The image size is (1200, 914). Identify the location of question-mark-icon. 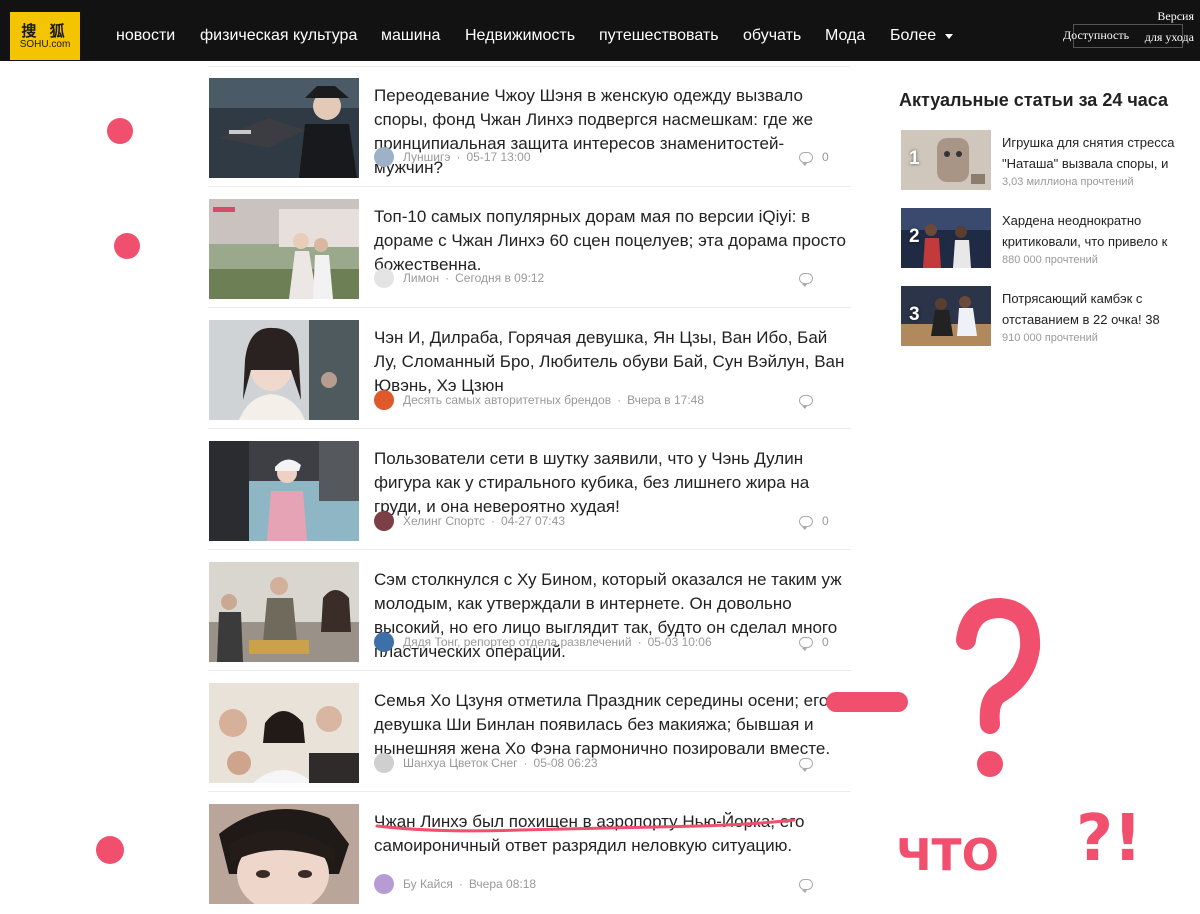
(998, 665).